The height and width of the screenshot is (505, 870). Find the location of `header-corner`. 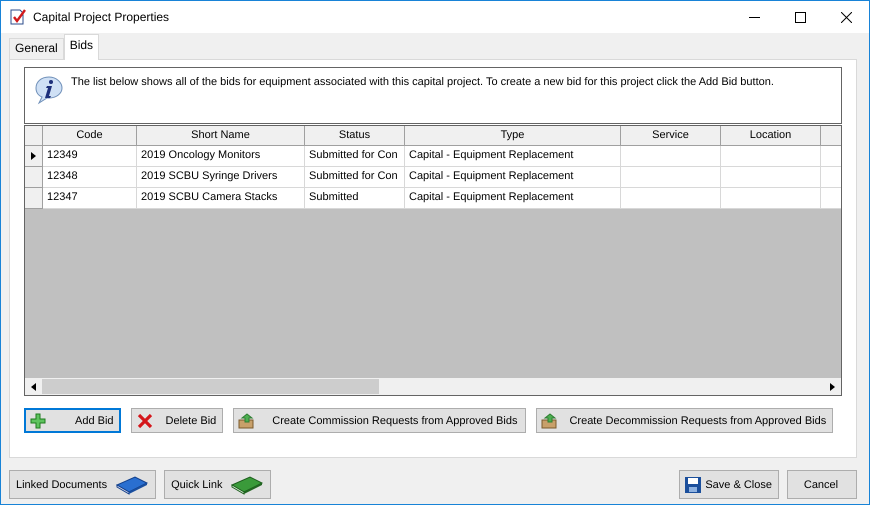

header-corner is located at coordinates (34, 136).